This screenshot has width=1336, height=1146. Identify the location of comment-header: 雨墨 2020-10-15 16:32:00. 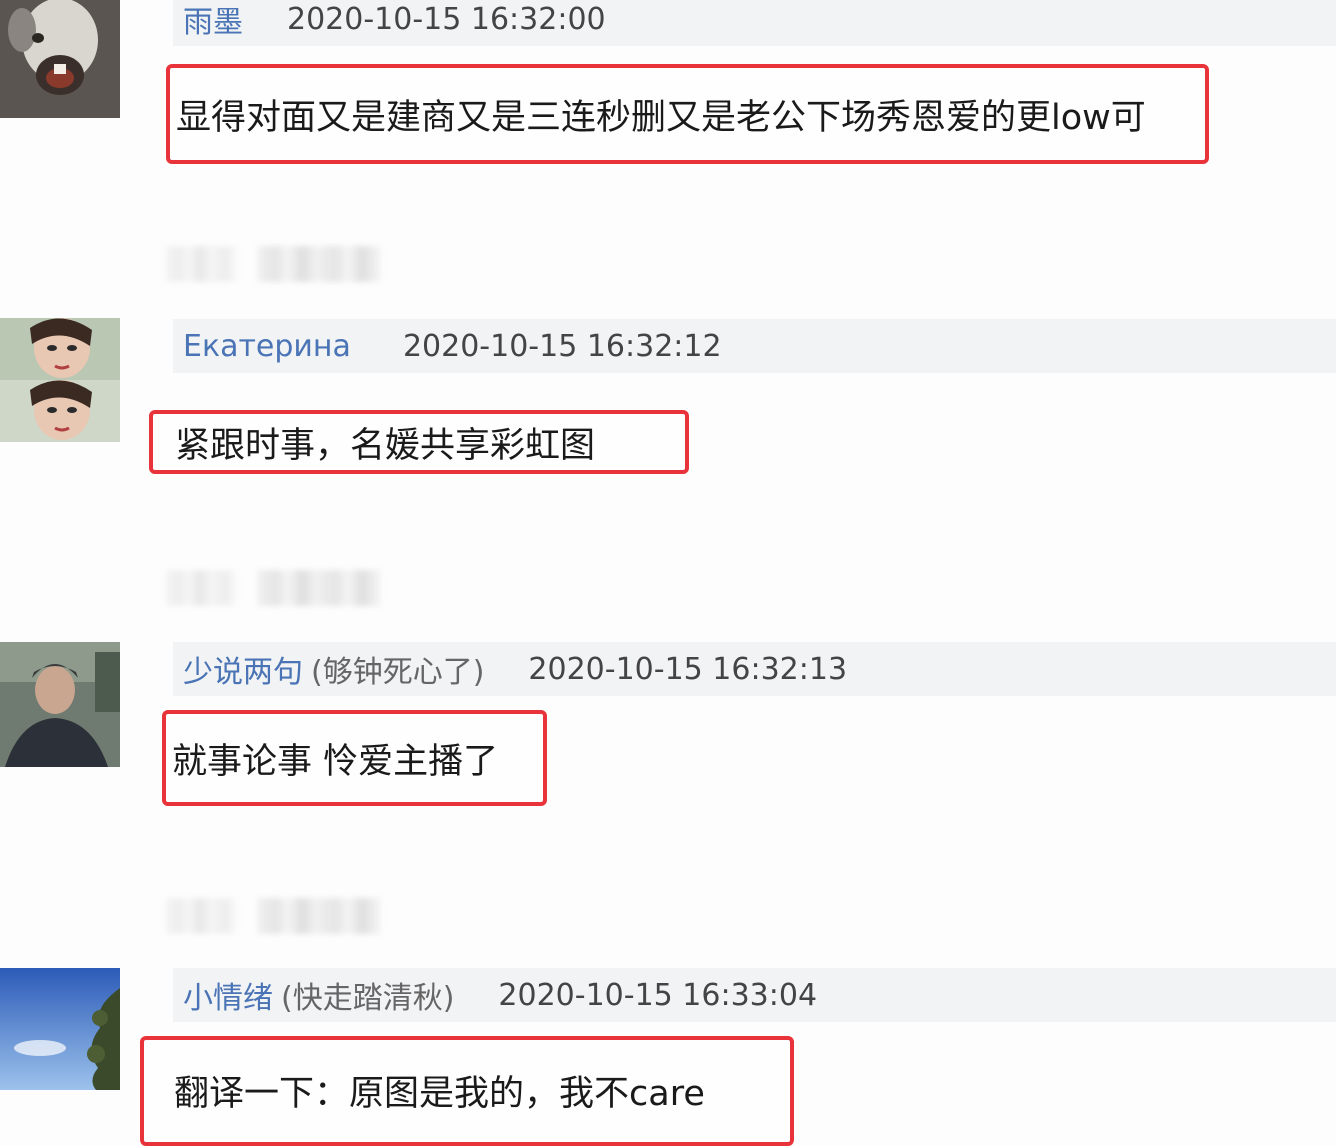
(754, 23).